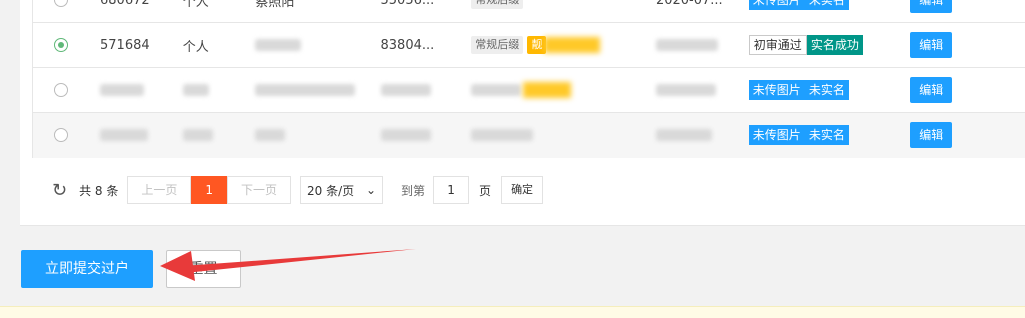 This screenshot has width=1025, height=318. Describe the element at coordinates (288, 265) in the screenshot. I see `annotation-arrow-icon` at that location.